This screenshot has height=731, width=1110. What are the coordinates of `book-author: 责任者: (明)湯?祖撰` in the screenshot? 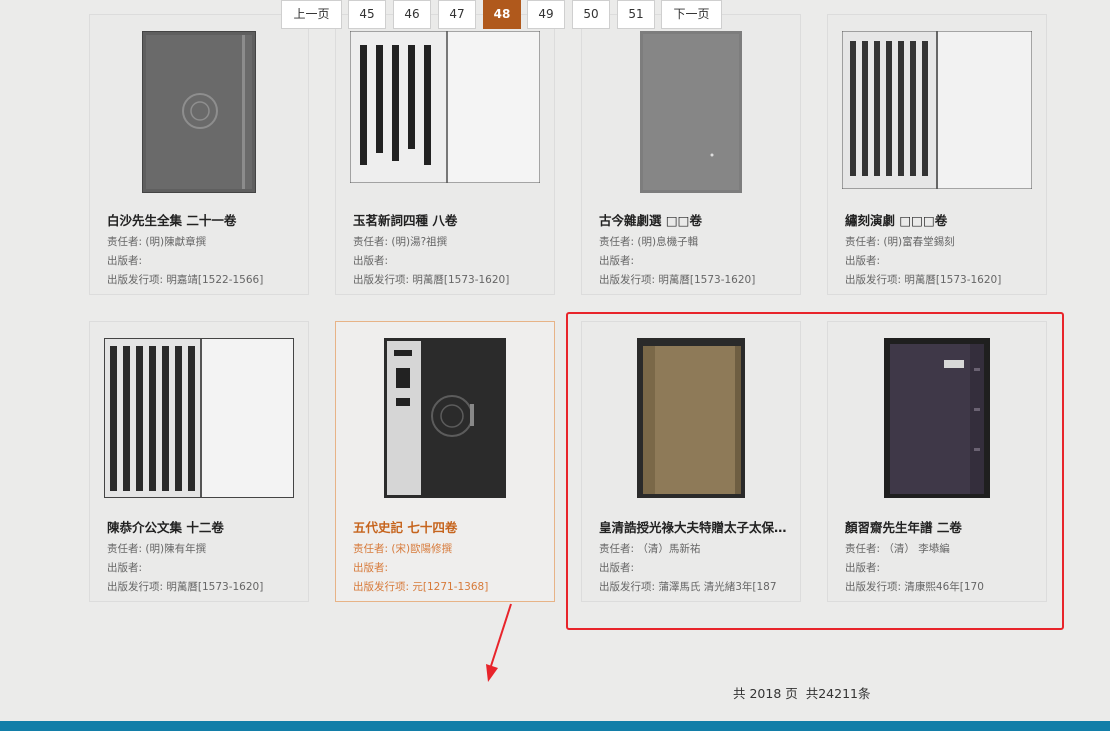 It's located at (400, 242).